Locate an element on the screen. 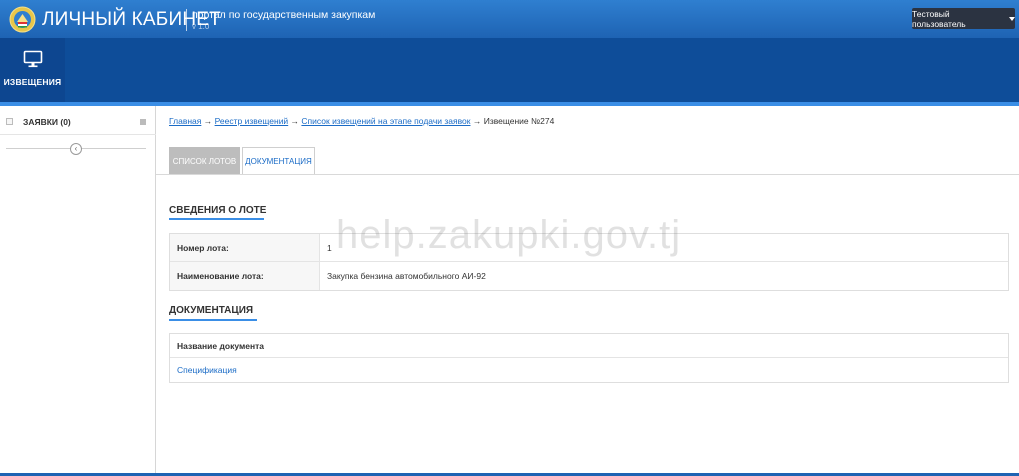 This screenshot has height=476, width=1019. caret-down-icon is located at coordinates (1012, 18).